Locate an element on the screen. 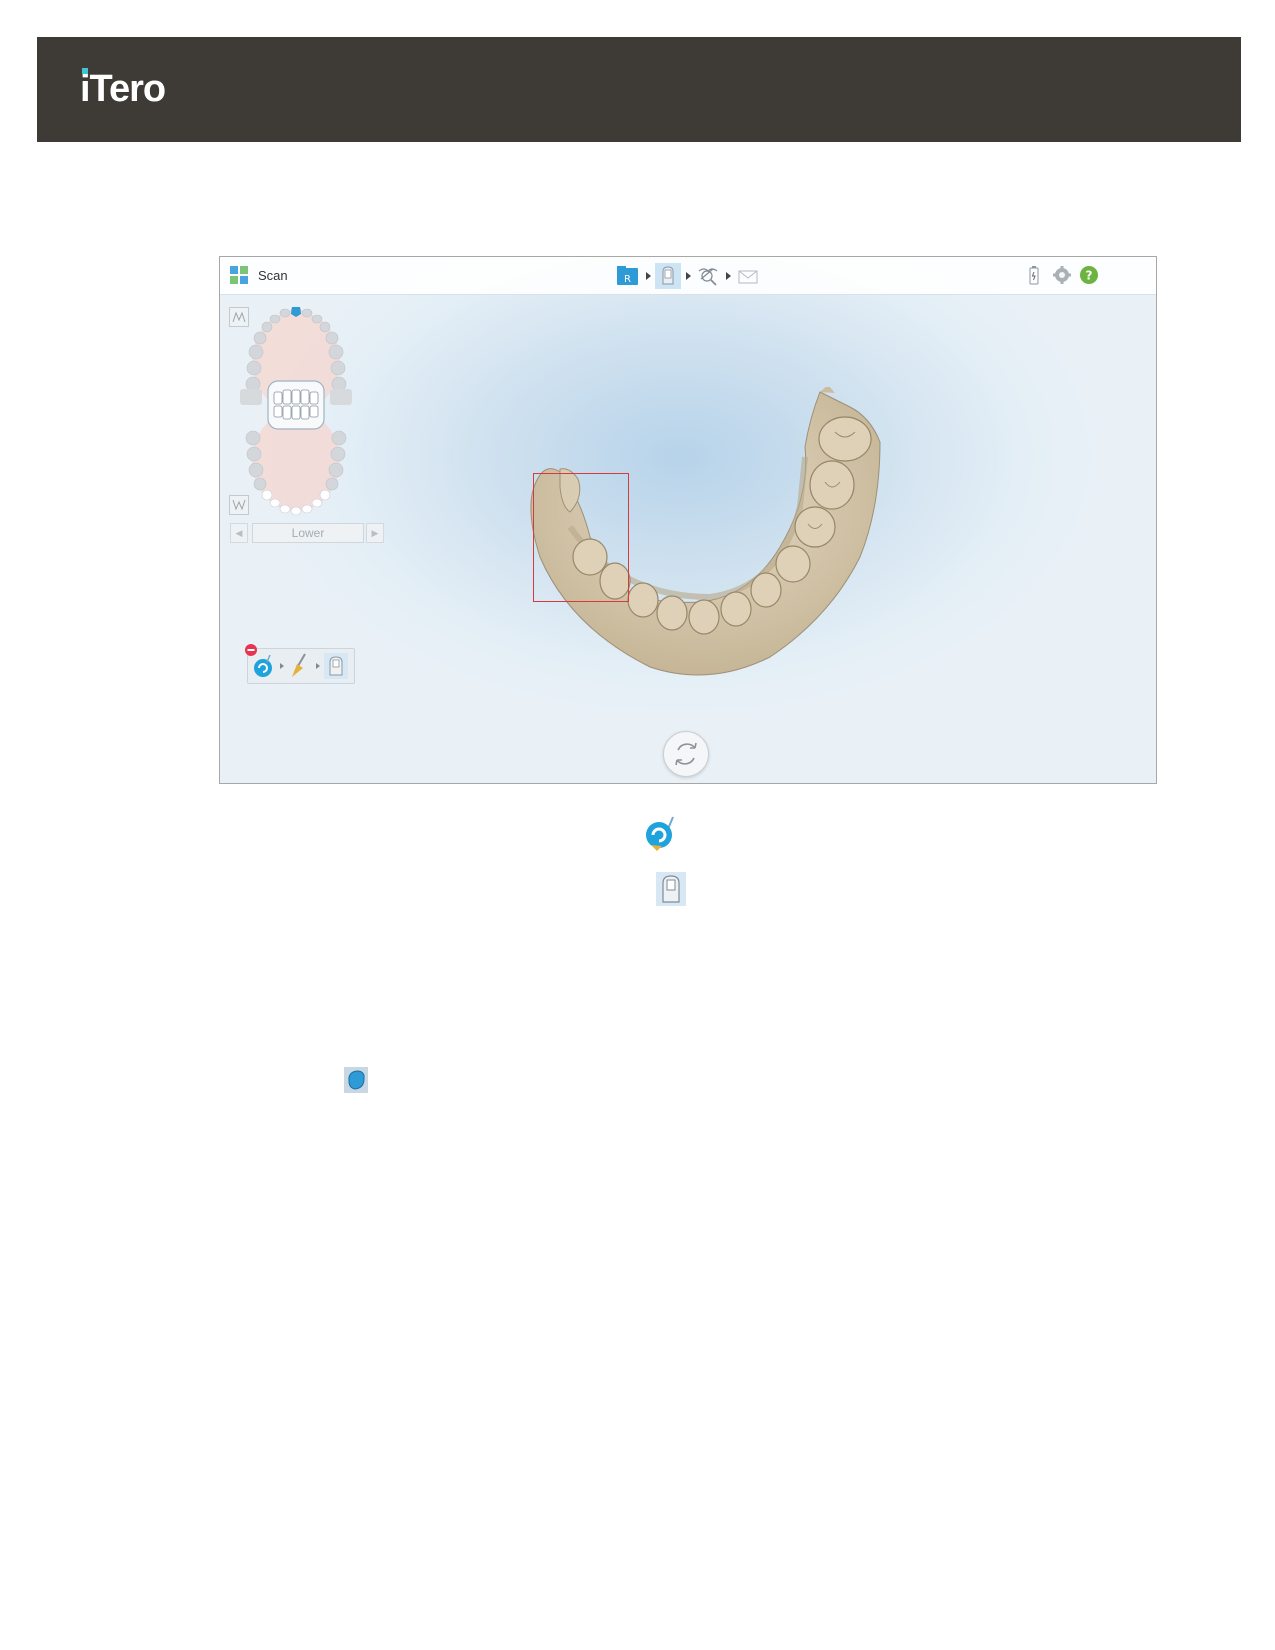 The image size is (1275, 1650). help-icon: ? is located at coordinates (1089, 275).